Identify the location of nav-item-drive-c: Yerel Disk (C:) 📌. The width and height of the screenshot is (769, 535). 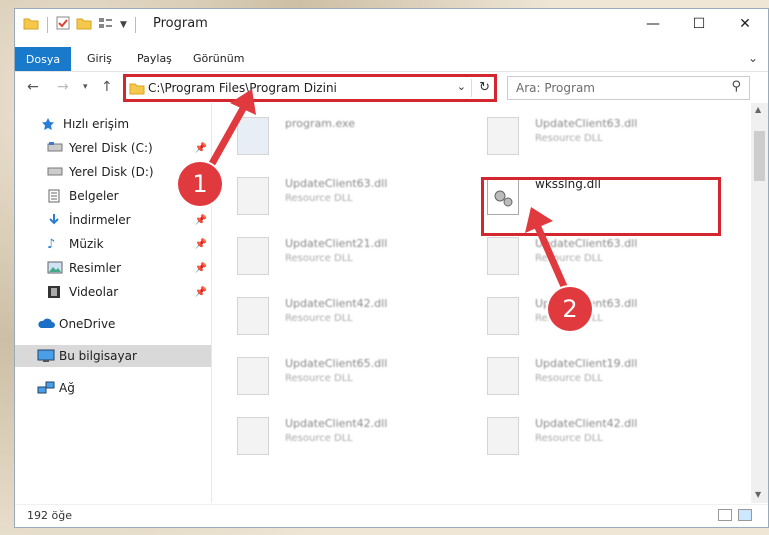
(113, 148).